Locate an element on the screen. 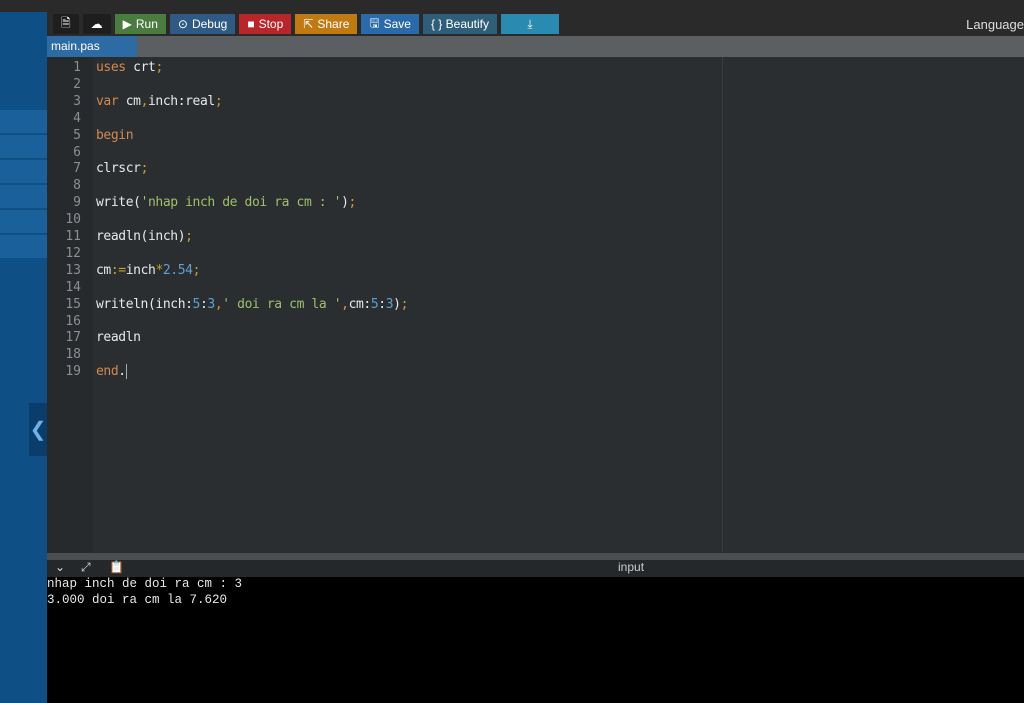 This screenshot has width=1024, height=703. stop-label: Stop is located at coordinates (271, 24).